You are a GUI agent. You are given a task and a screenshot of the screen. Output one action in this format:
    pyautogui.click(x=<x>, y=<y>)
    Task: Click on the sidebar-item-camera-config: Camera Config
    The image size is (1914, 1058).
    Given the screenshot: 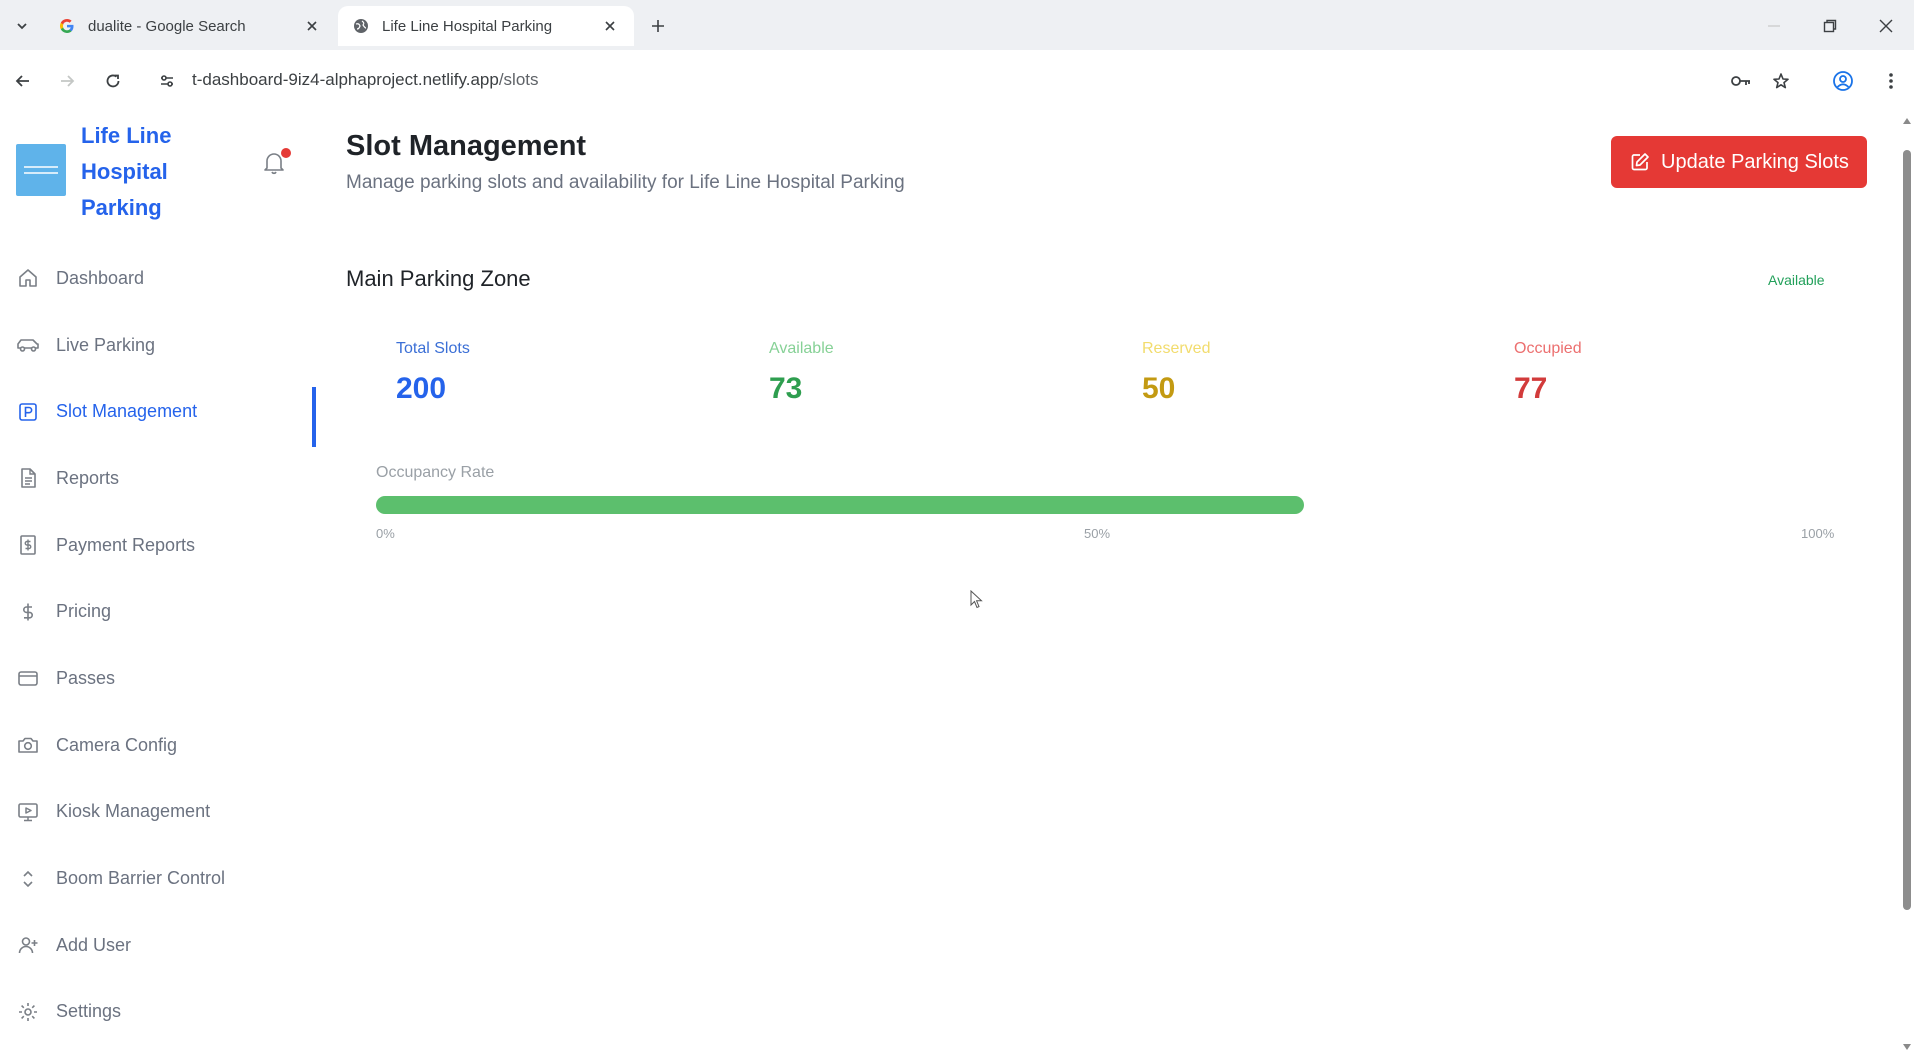 What is the action you would take?
    pyautogui.click(x=158, y=745)
    